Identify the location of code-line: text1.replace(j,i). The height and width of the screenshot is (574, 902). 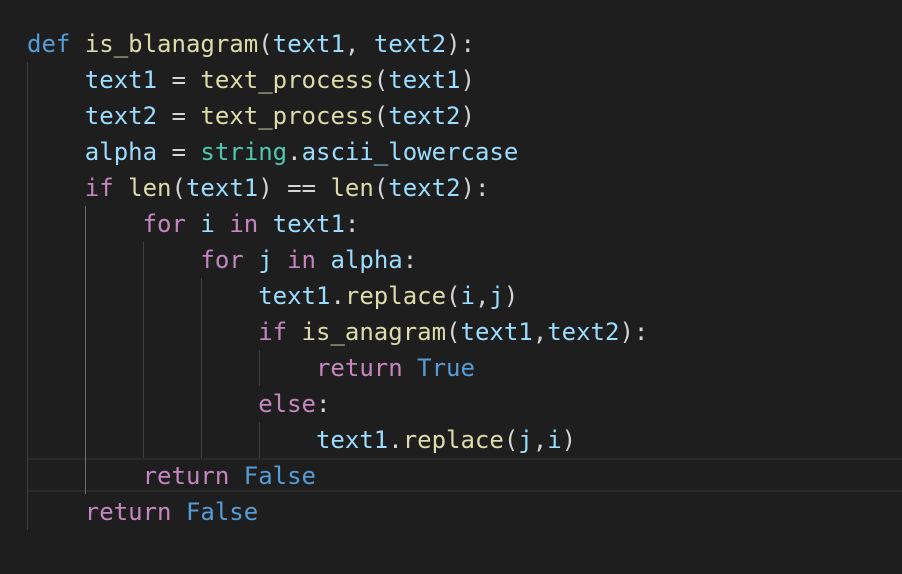
(301, 440).